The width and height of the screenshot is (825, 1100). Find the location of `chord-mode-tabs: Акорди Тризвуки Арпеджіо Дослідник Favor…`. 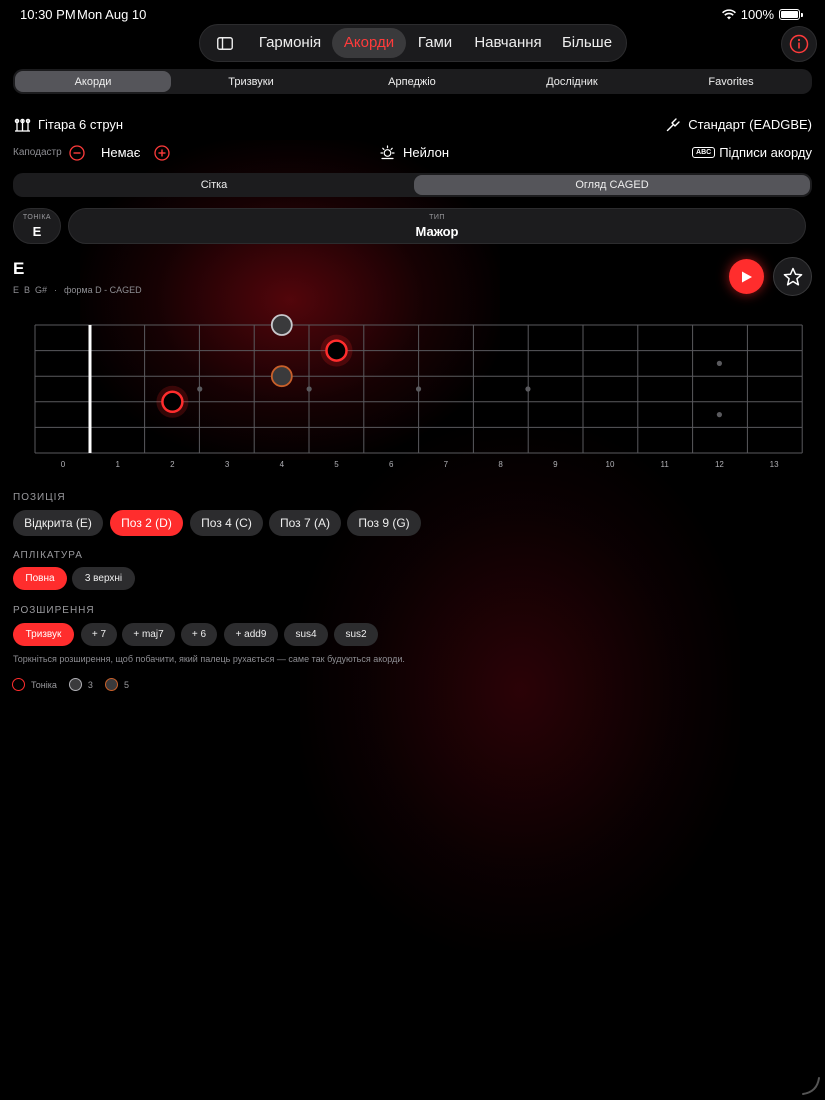

chord-mode-tabs: Акорди Тризвуки Арпеджіо Дослідник Favor… is located at coordinates (412, 81).